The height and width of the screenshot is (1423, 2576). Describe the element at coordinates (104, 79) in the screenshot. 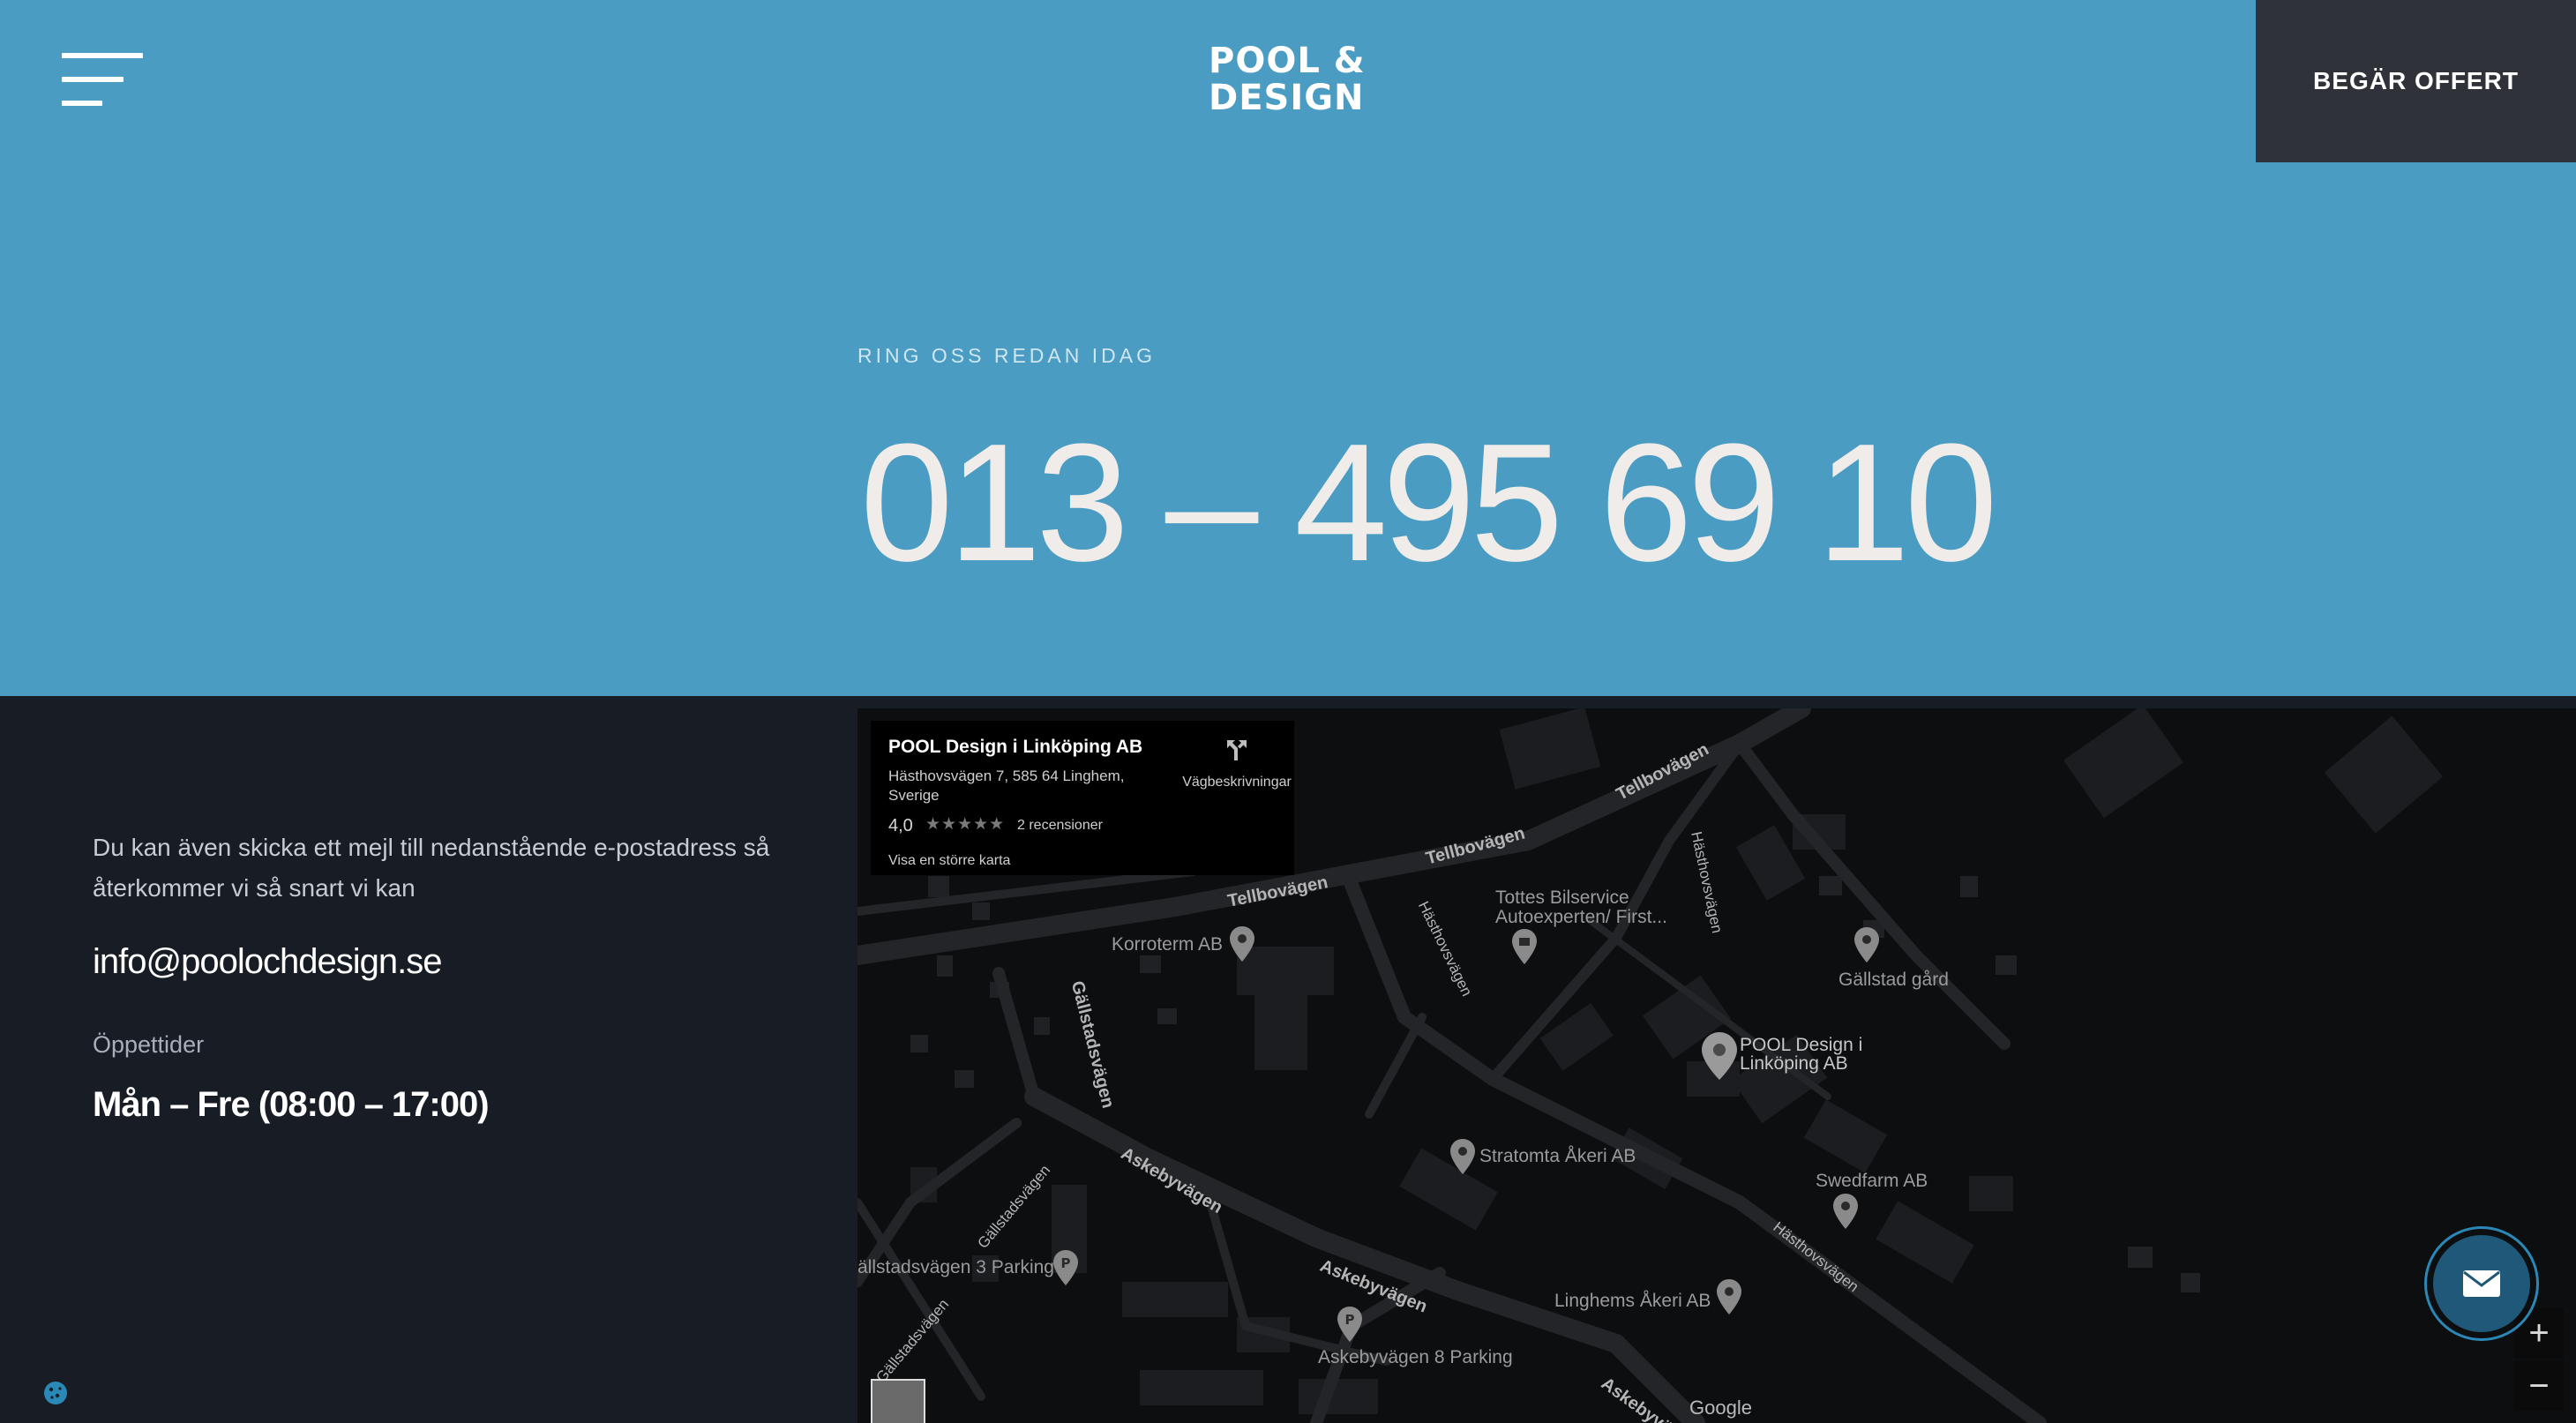

I see `menu-icon` at that location.